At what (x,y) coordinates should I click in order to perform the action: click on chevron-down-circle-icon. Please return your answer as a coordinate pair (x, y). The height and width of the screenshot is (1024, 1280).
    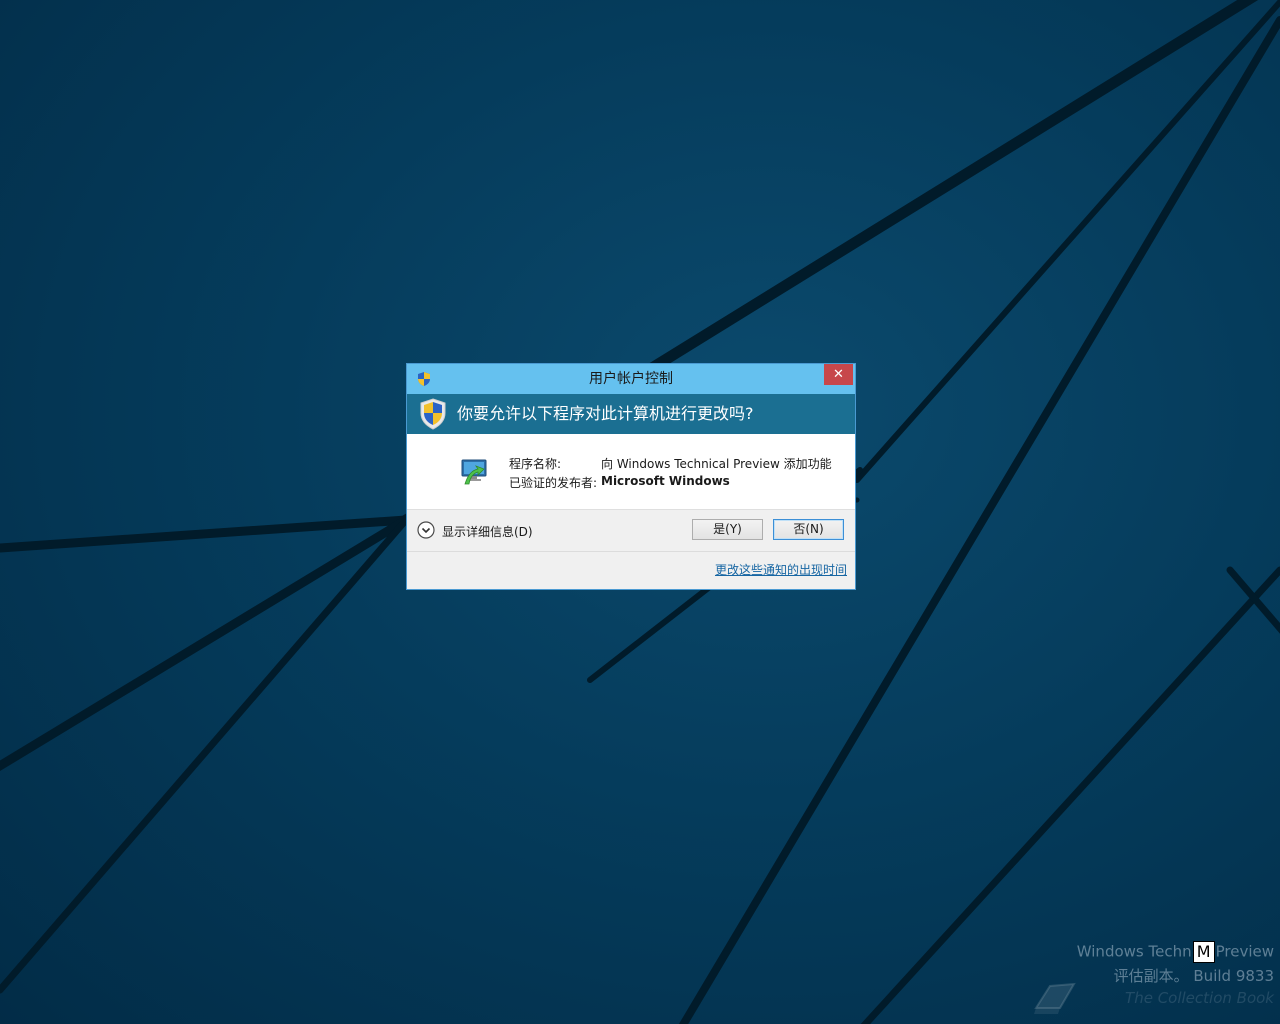
    Looking at the image, I should click on (426, 530).